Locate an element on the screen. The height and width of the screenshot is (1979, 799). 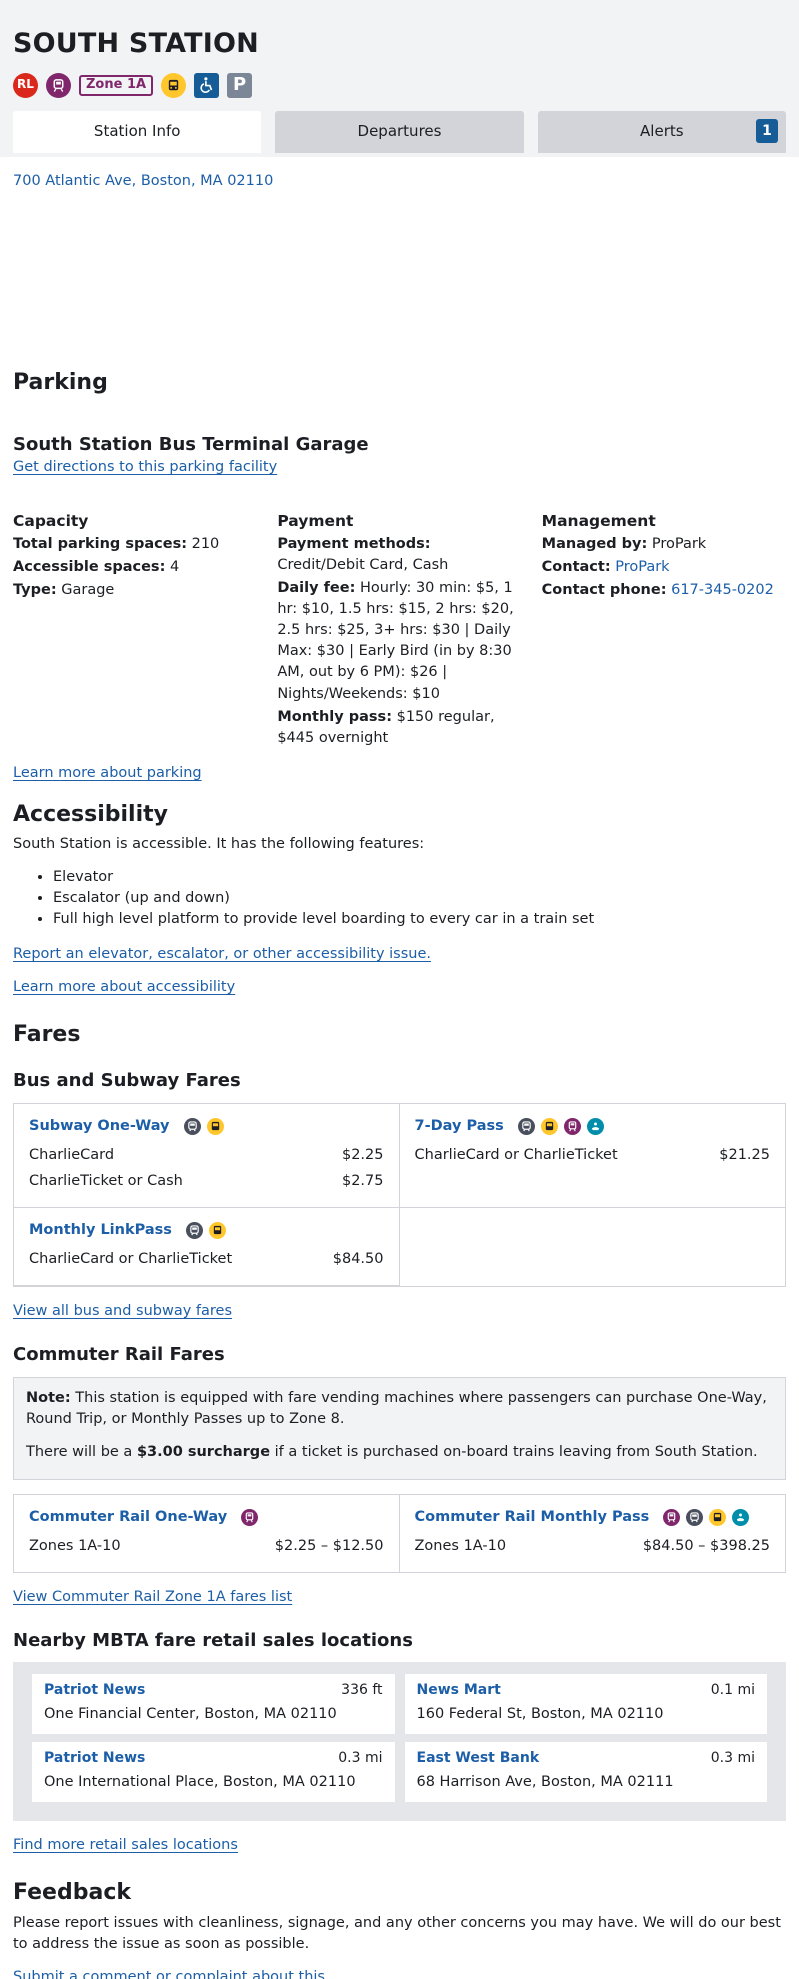
submit-feedback-link: Submit a comment or complaint about this is located at coordinates (169, 1974).